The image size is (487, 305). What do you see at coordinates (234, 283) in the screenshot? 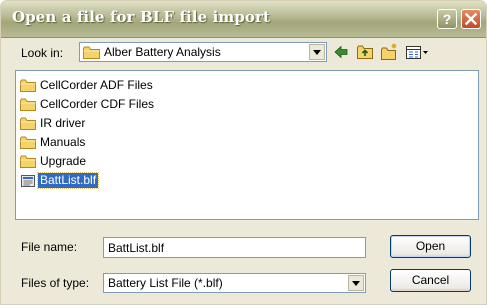
I see `file-type-select: Battery List File (*.blf)` at bounding box center [234, 283].